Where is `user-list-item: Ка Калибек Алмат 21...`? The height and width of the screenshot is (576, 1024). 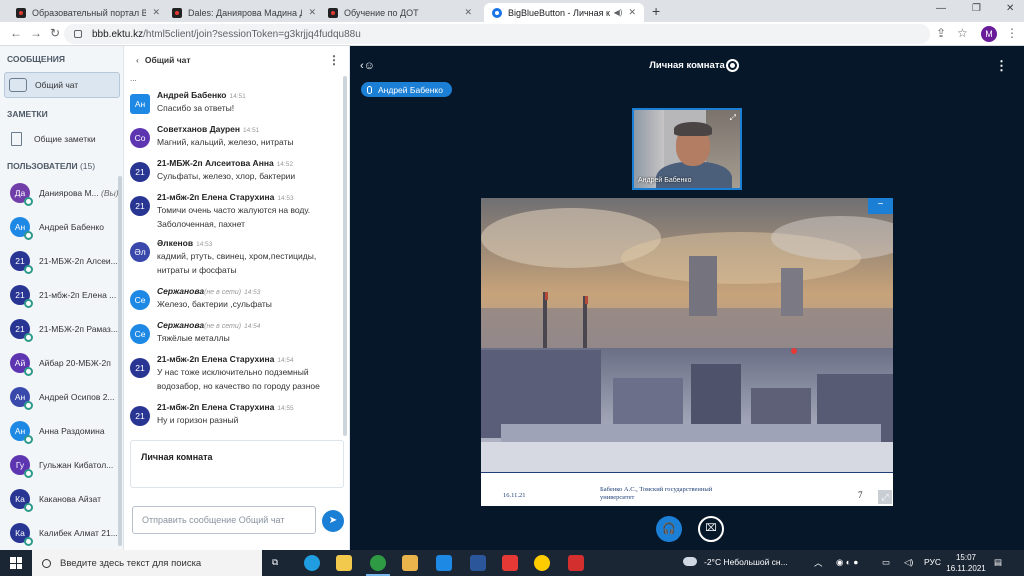
user-list-item: Ка Калибек Алмат 21... is located at coordinates (59, 533).